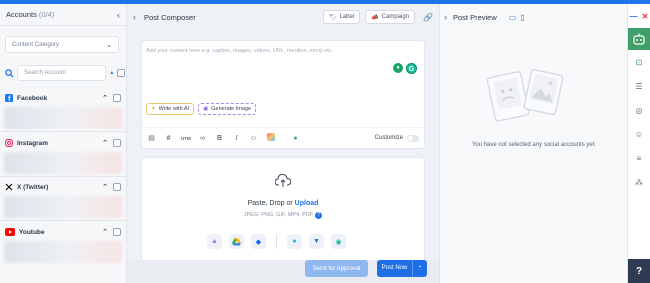 The image size is (650, 283). I want to click on account-search-input: Search Account, so click(62, 73).